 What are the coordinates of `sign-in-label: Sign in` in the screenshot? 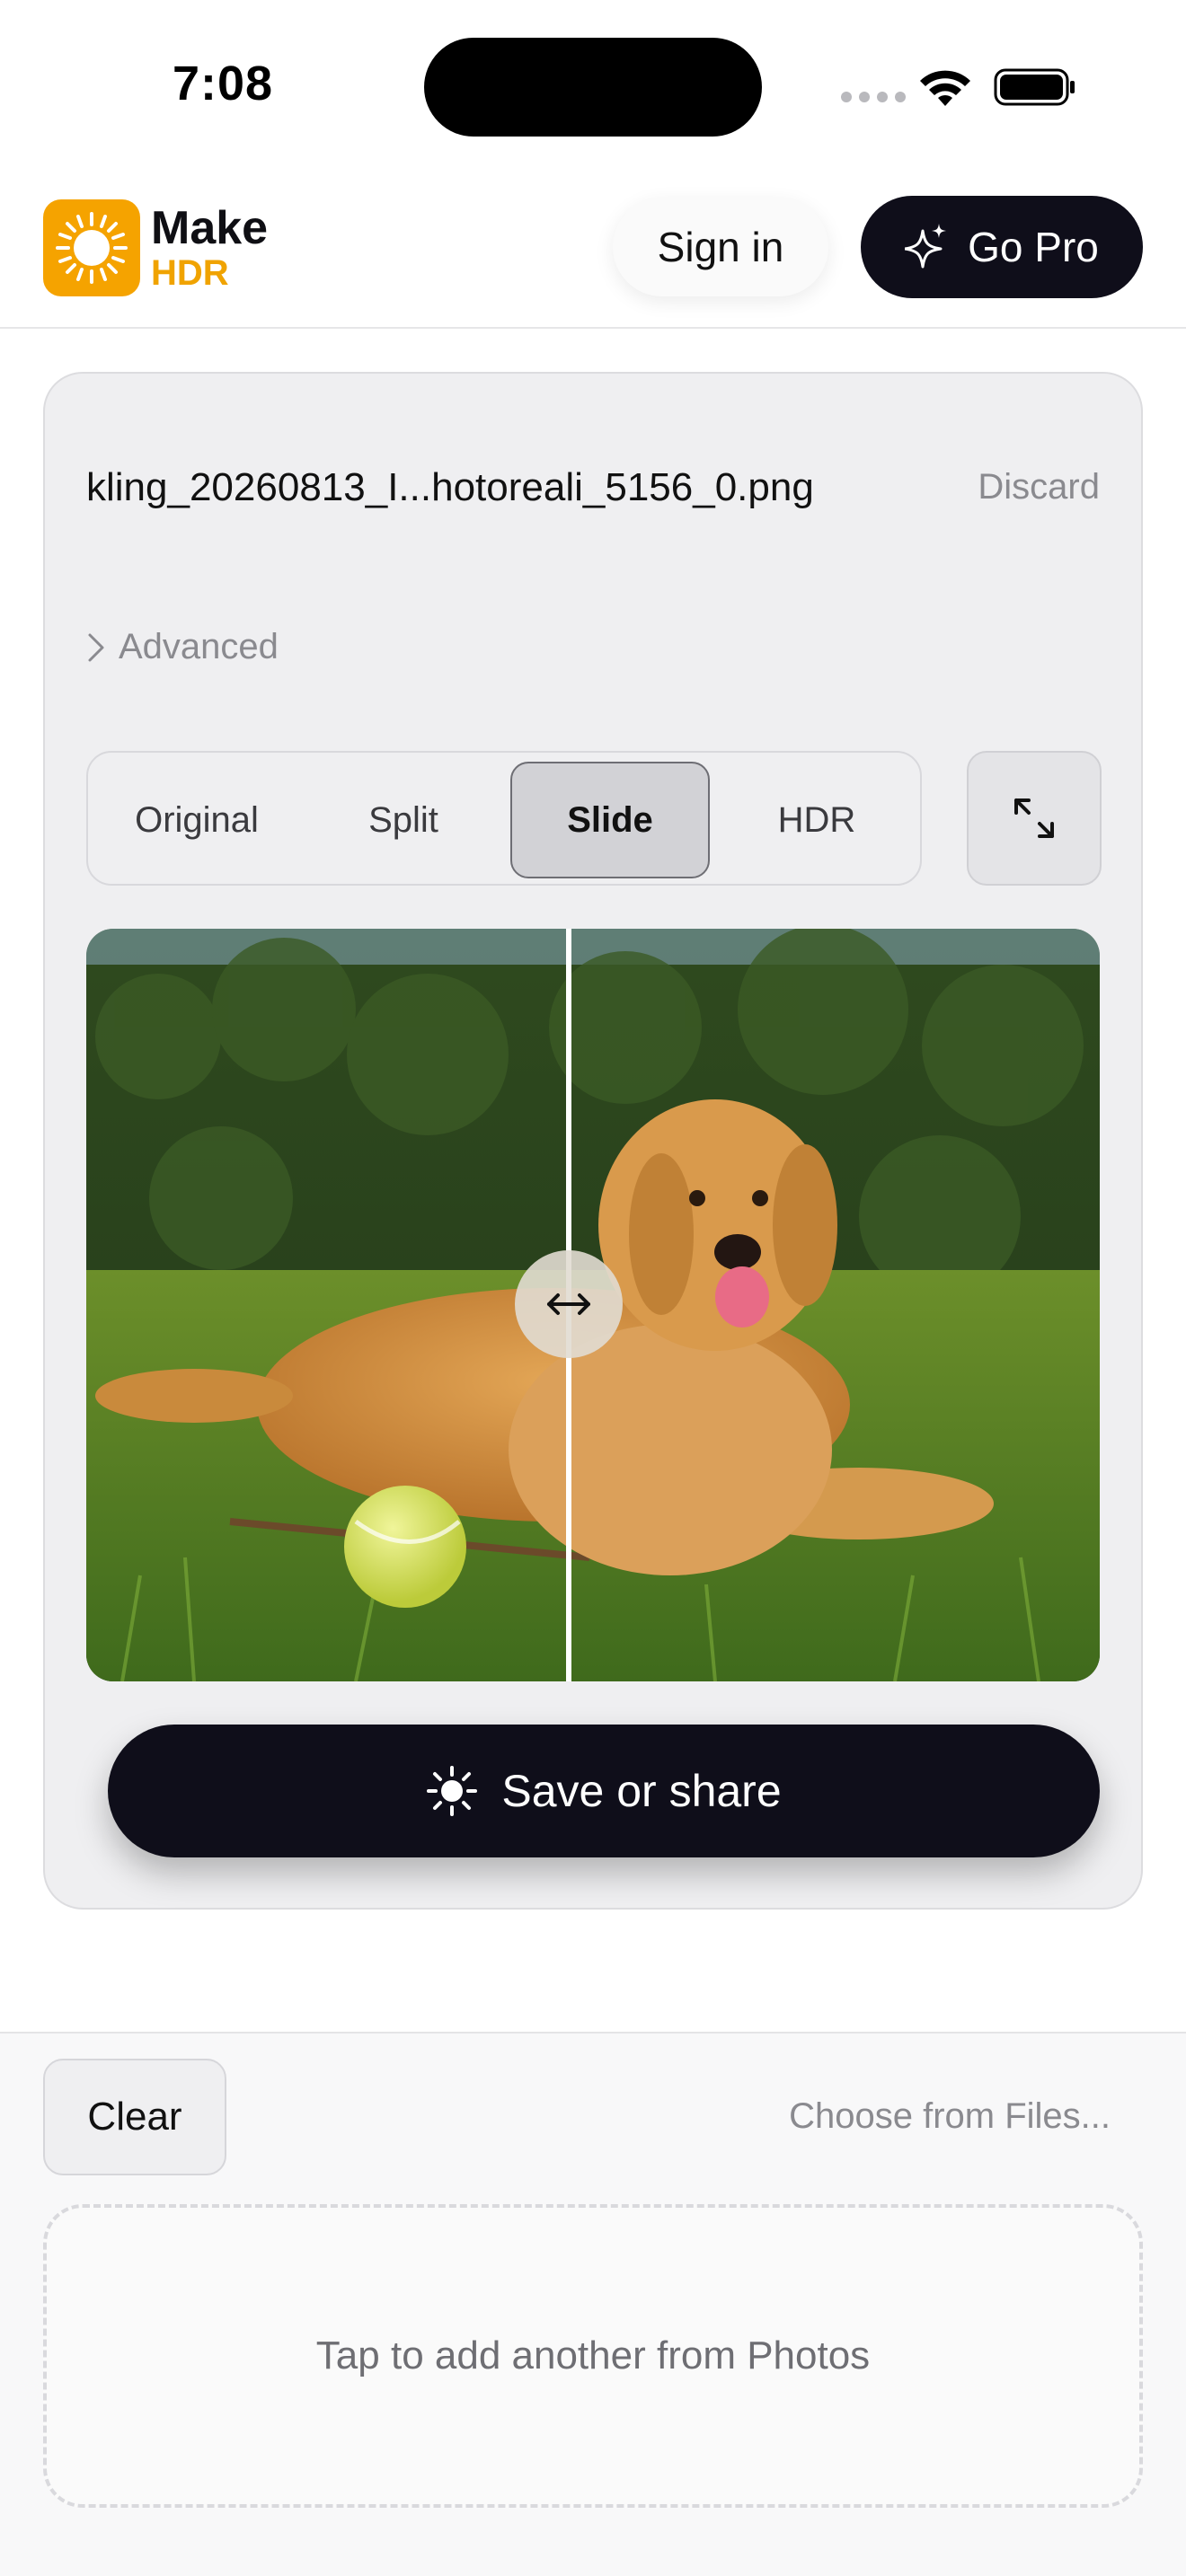 It's located at (720, 247).